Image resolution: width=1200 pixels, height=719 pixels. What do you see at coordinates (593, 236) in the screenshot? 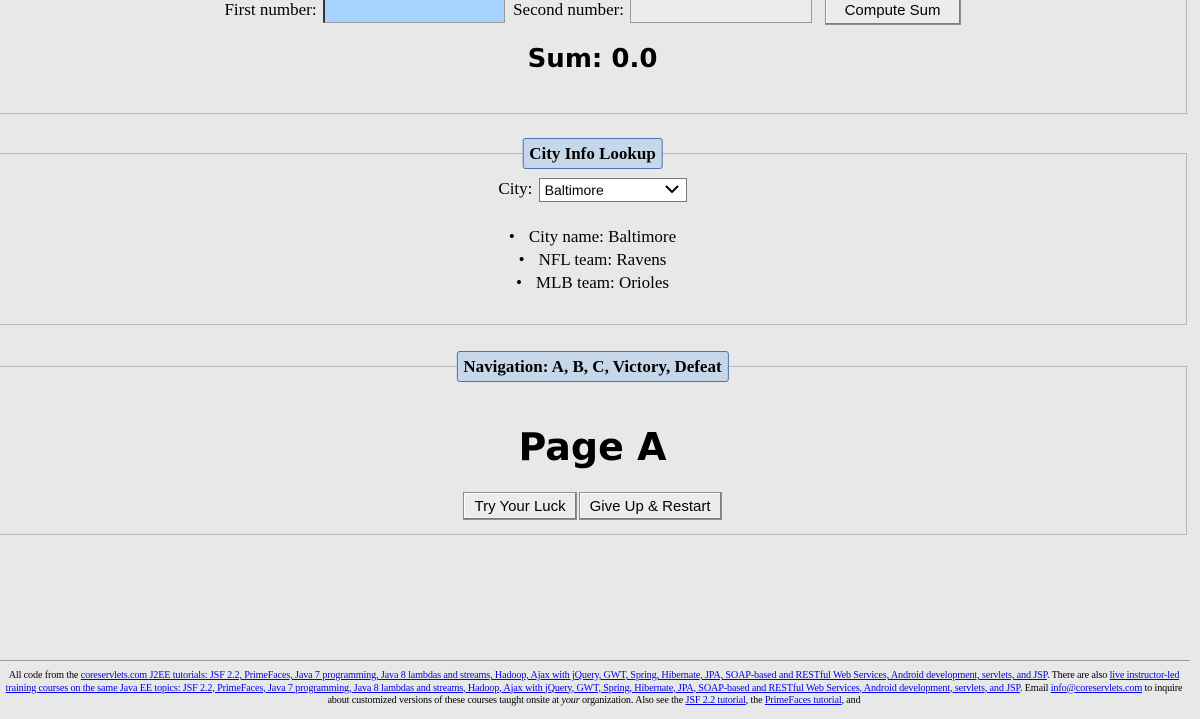
I see `city-info-item: City name: Baltimore` at bounding box center [593, 236].